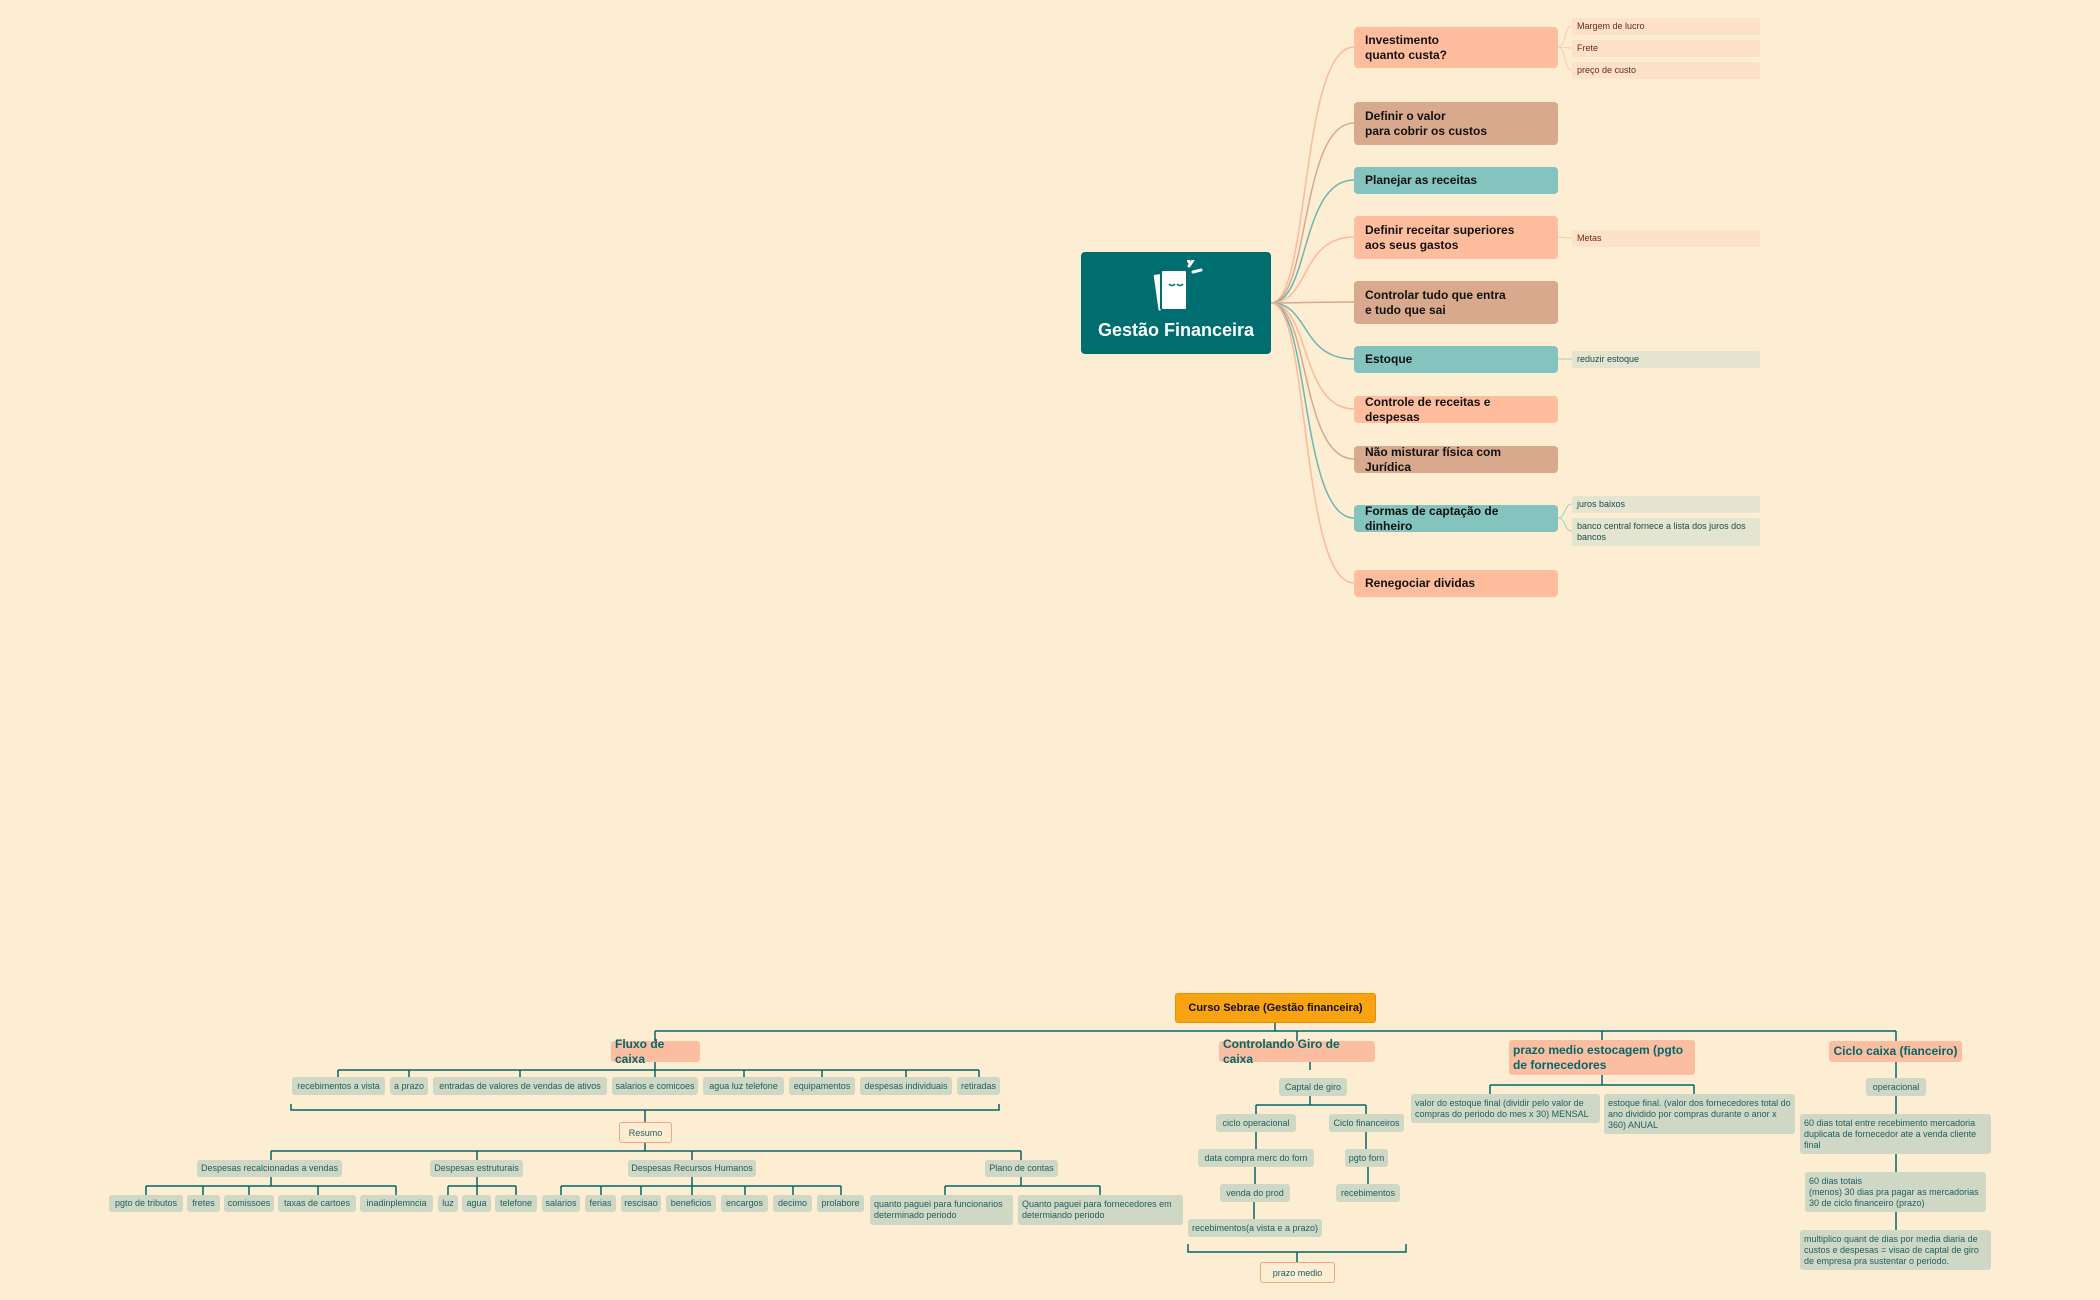  Describe the element at coordinates (1177, 286) in the screenshot. I see `notebook-idea-icon` at that location.